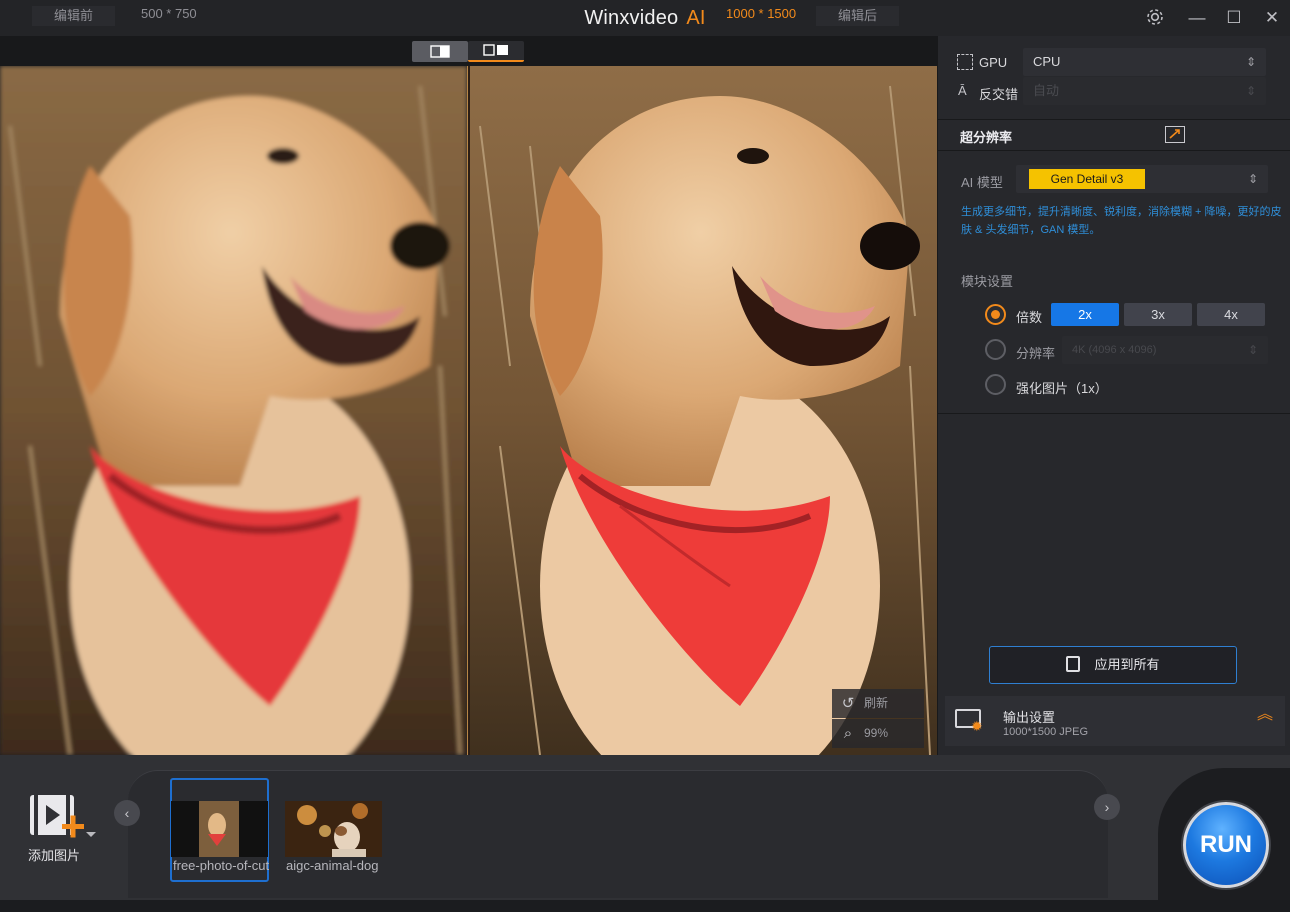 The height and width of the screenshot is (912, 1290). I want to click on add-image-button, so click(62, 816).